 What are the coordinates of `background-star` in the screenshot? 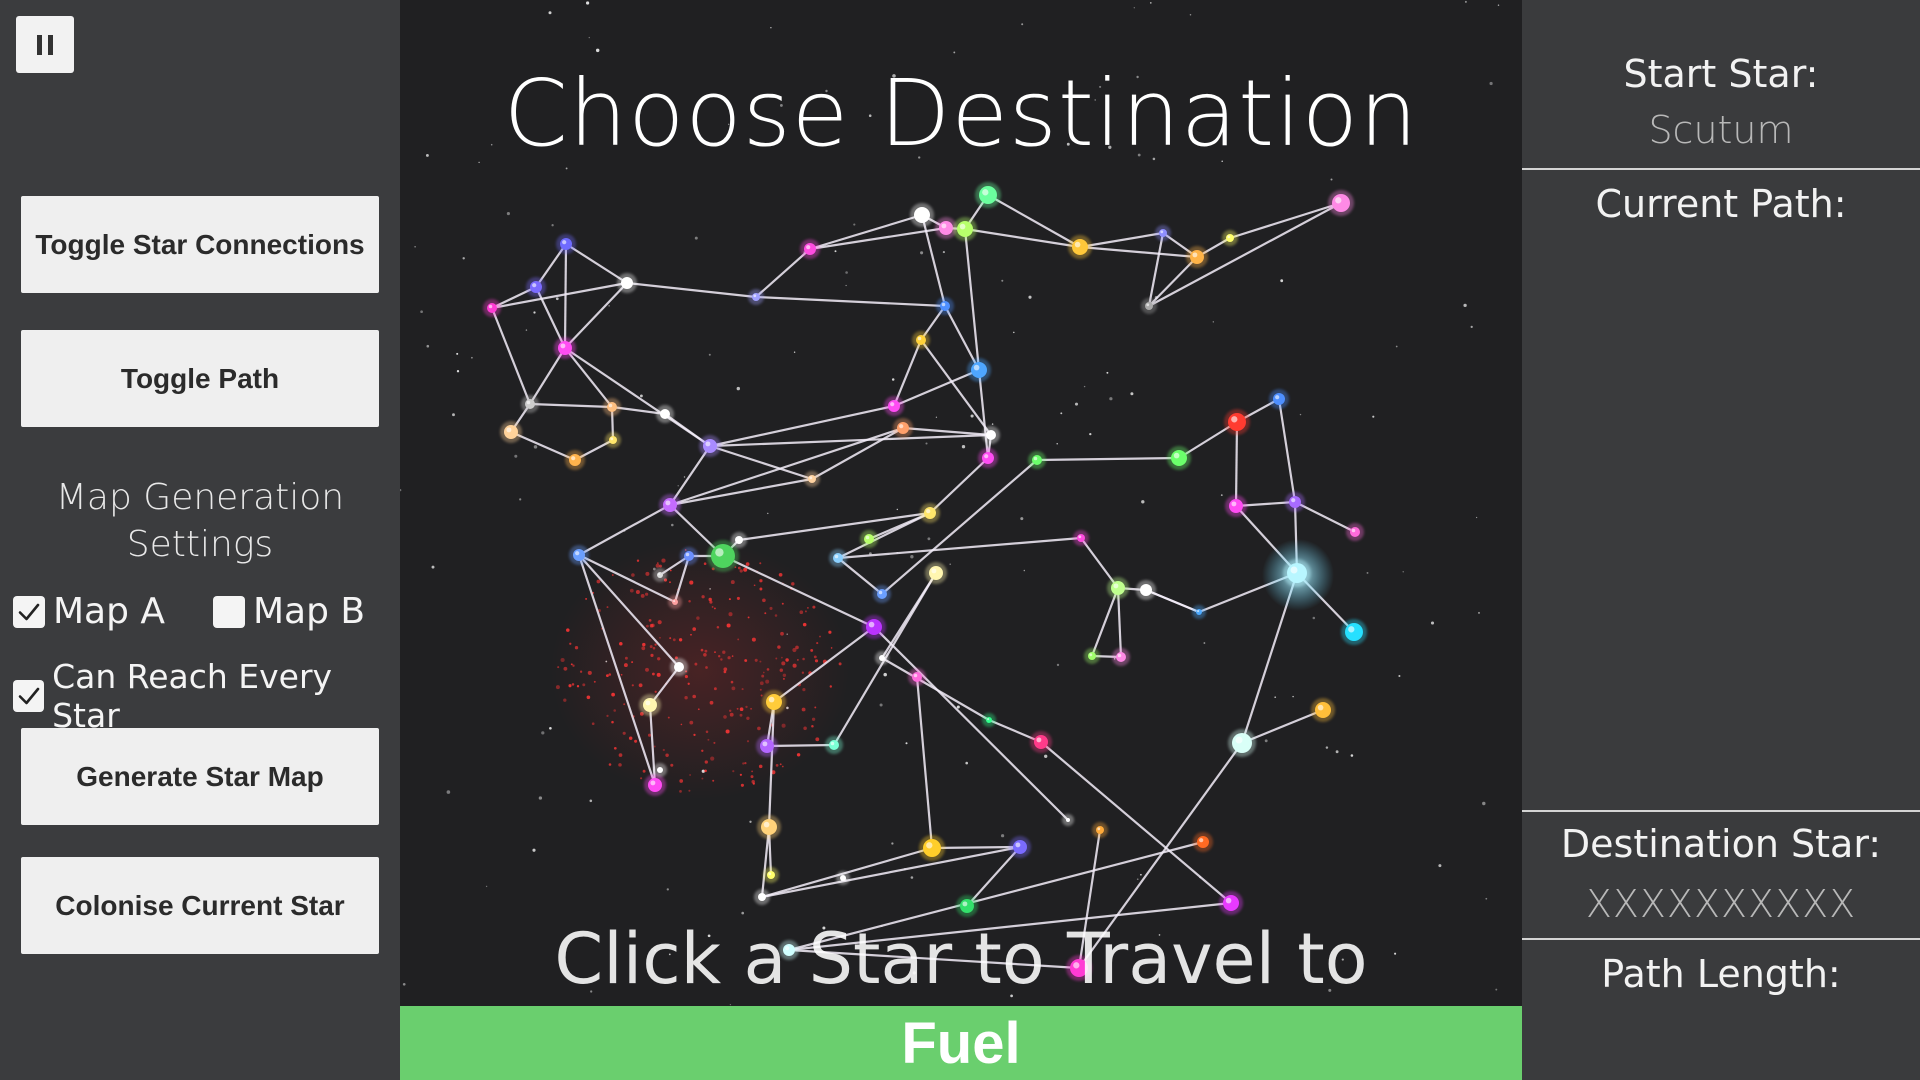 It's located at (1432, 623).